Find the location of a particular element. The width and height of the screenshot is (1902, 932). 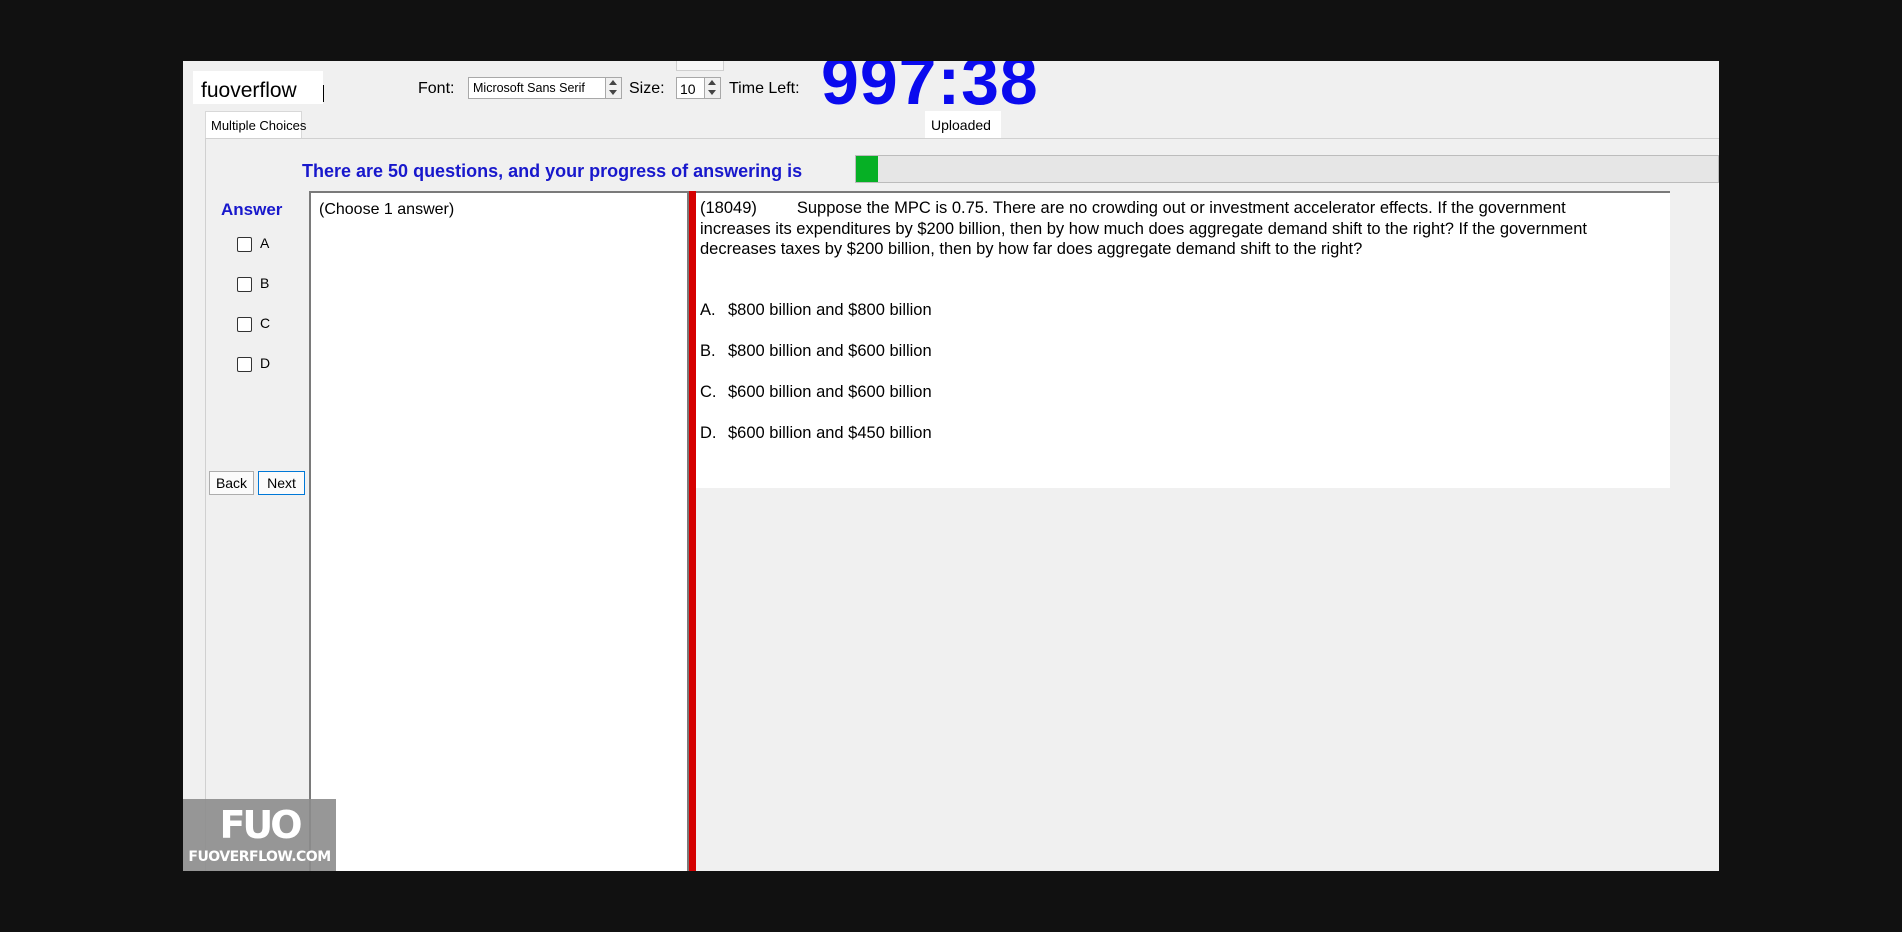

answer-choice-a: A. $800 billion and $800 billion is located at coordinates (816, 310).